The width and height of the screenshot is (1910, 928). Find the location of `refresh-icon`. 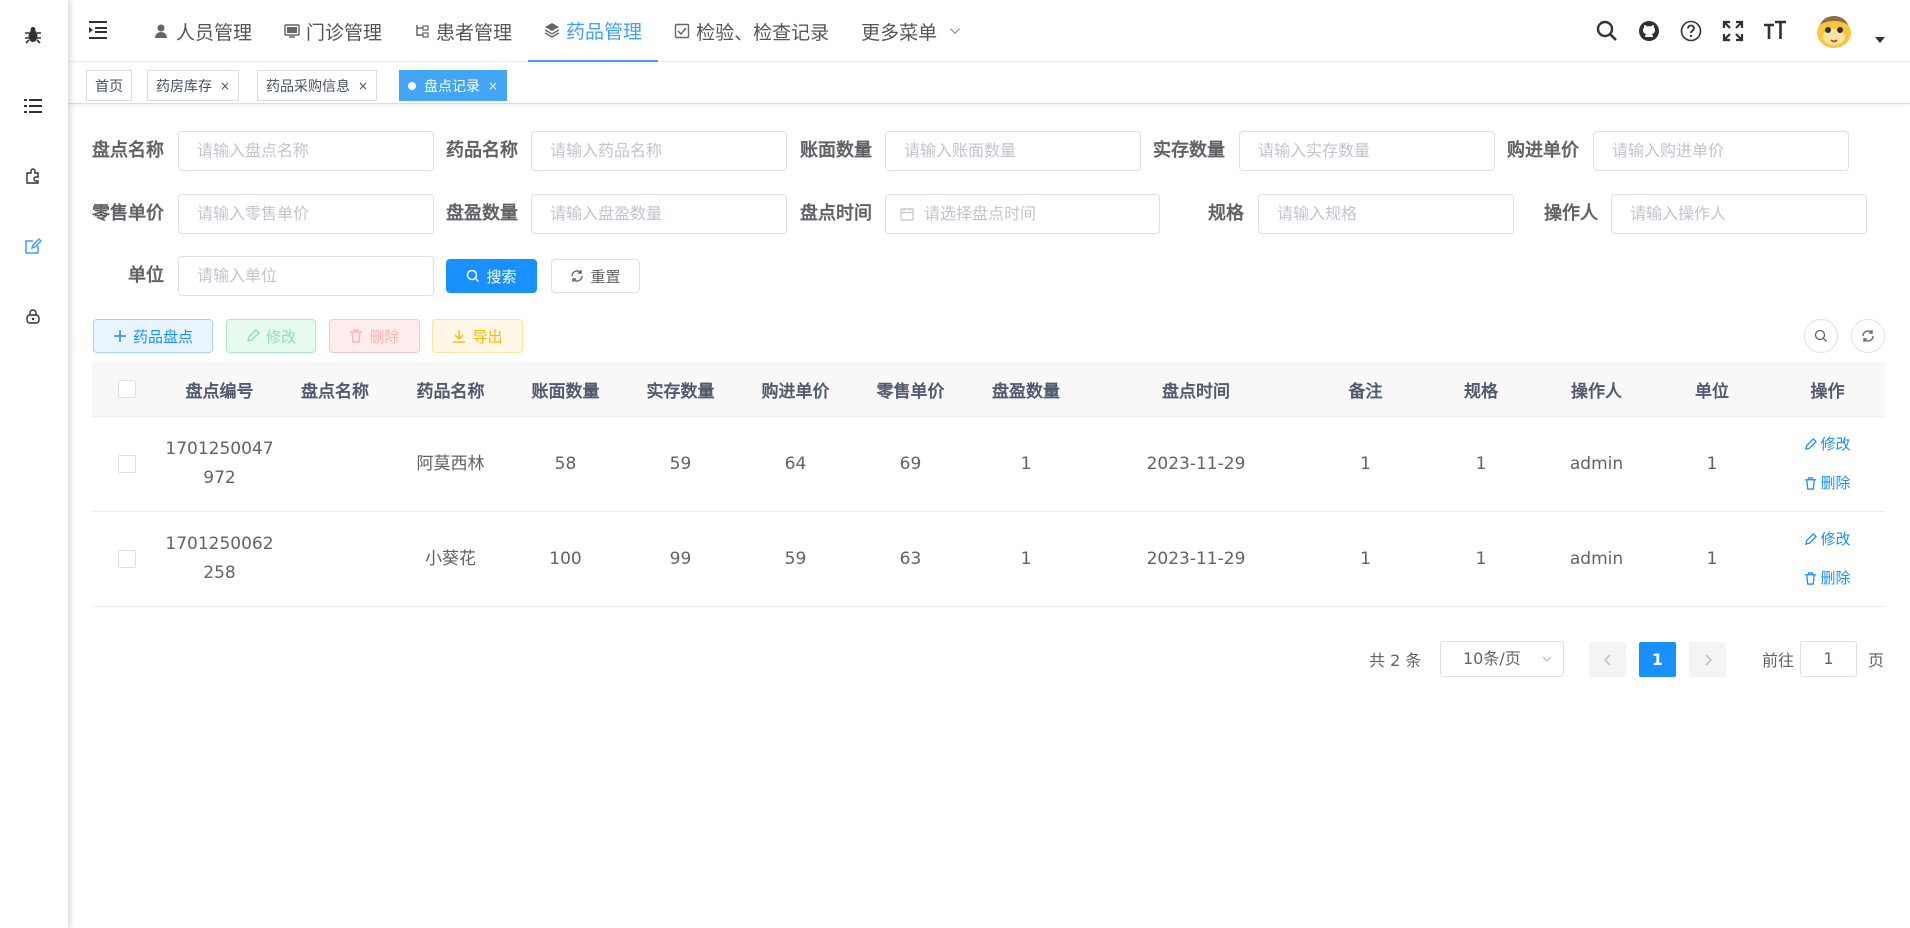

refresh-icon is located at coordinates (577, 276).